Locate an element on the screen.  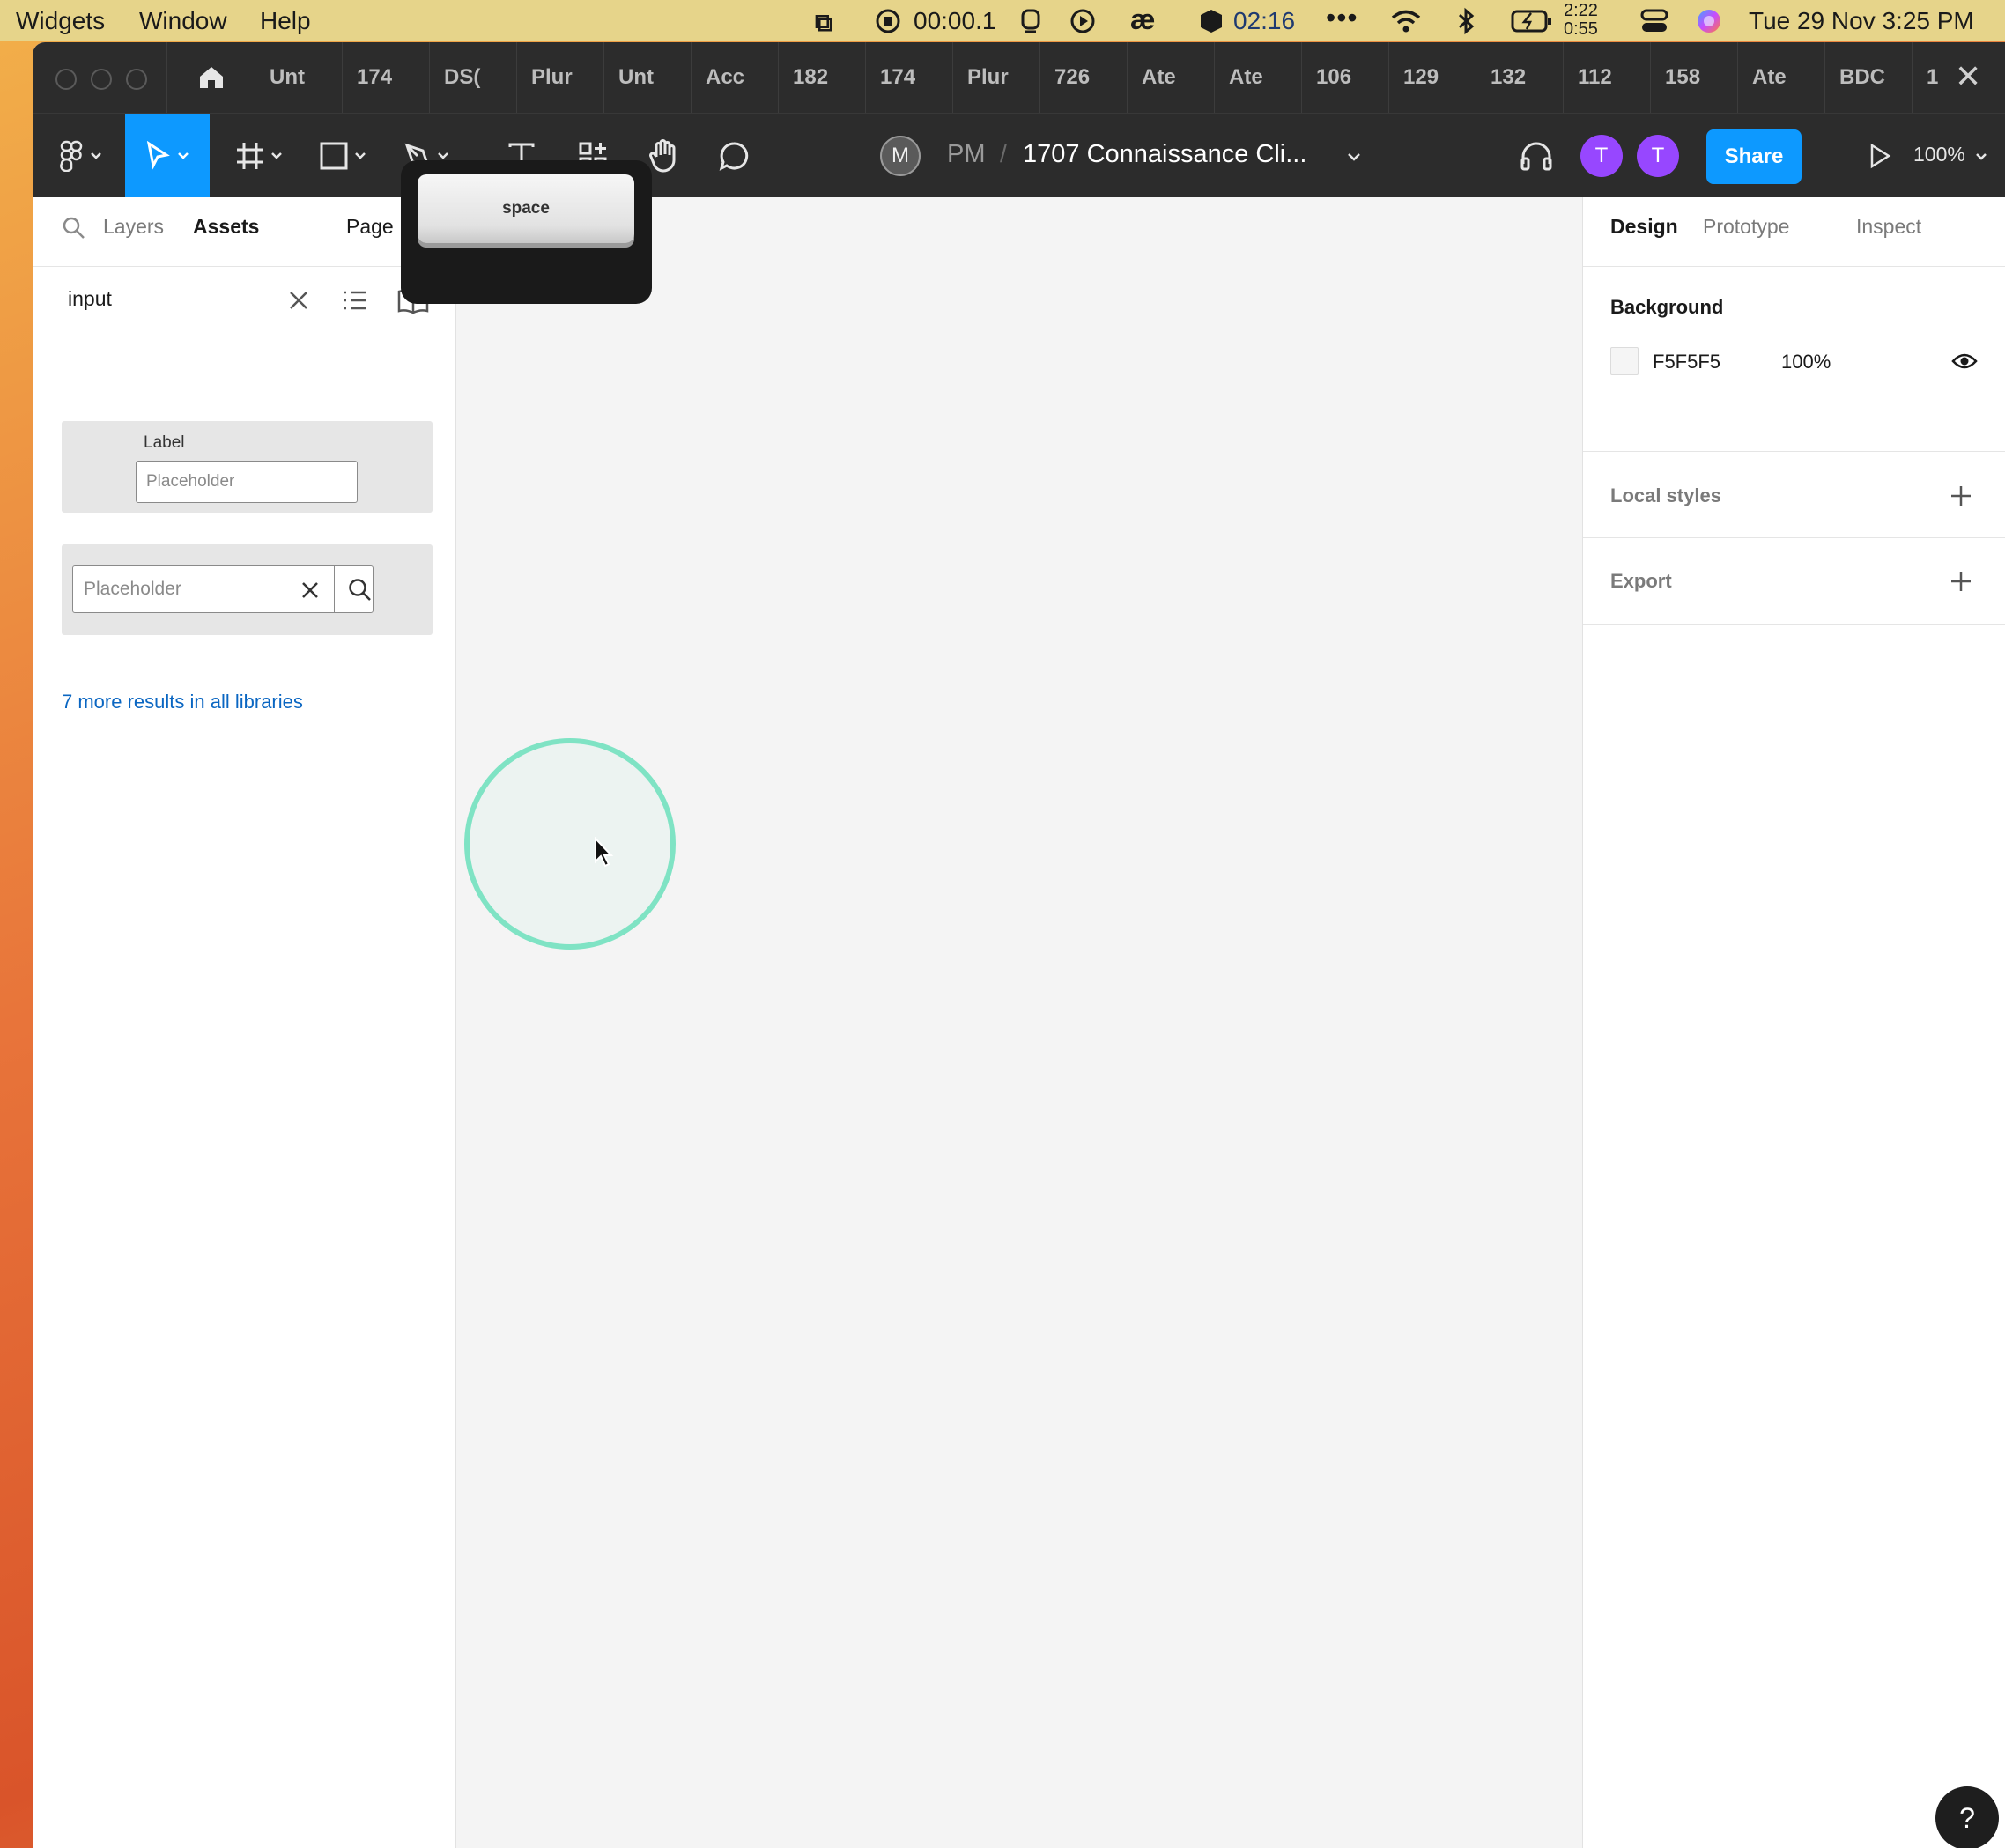
tab-assets: Assets is located at coordinates (226, 227).